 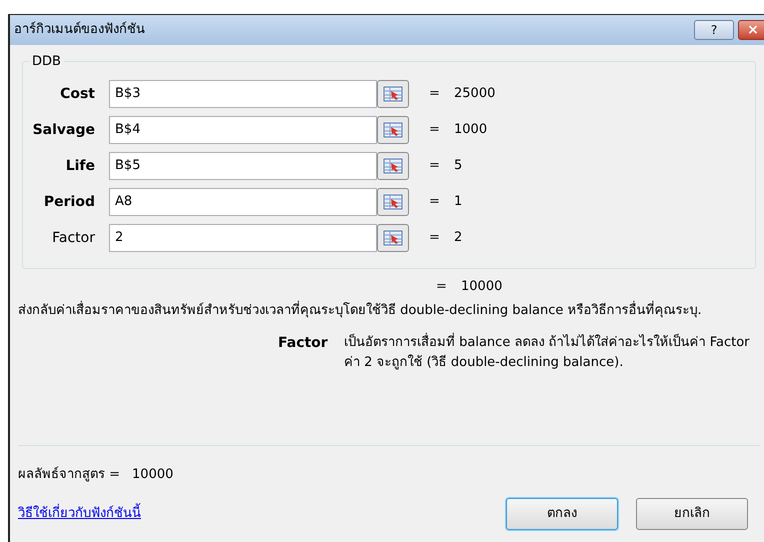 What do you see at coordinates (551, 353) in the screenshot?
I see `argument-help-text: เป็นอัตราการเสื่อมที่ balance ลดลง ถ้าไม่ได้ใส่ค่าอะไรให้เป็นค่า Factor ค่า 2 จะถูกใช้ (วิธี double-declining balance).` at bounding box center [551, 353].